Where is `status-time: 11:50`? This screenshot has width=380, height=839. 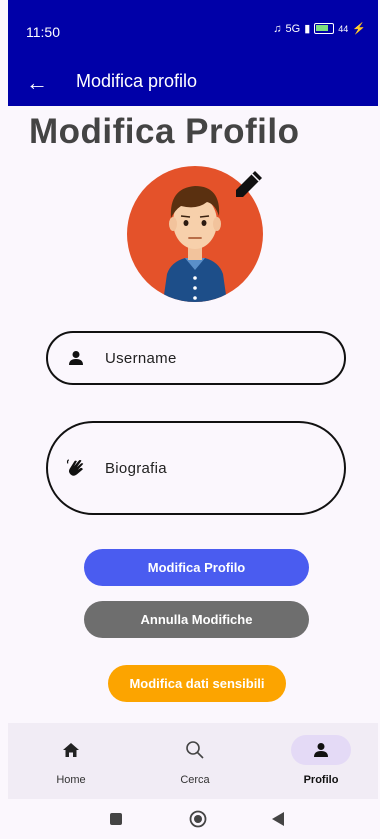 status-time: 11:50 is located at coordinates (43, 32).